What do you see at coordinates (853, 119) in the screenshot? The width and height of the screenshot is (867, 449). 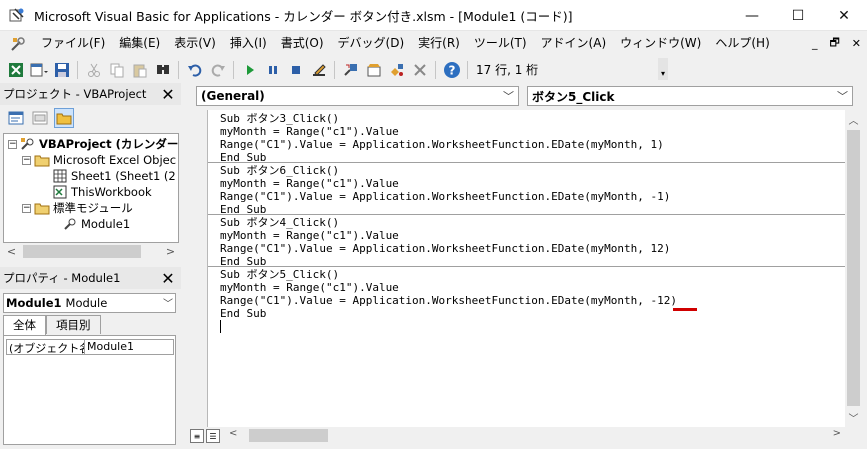 I see `scroll-up-icon: ︿` at bounding box center [853, 119].